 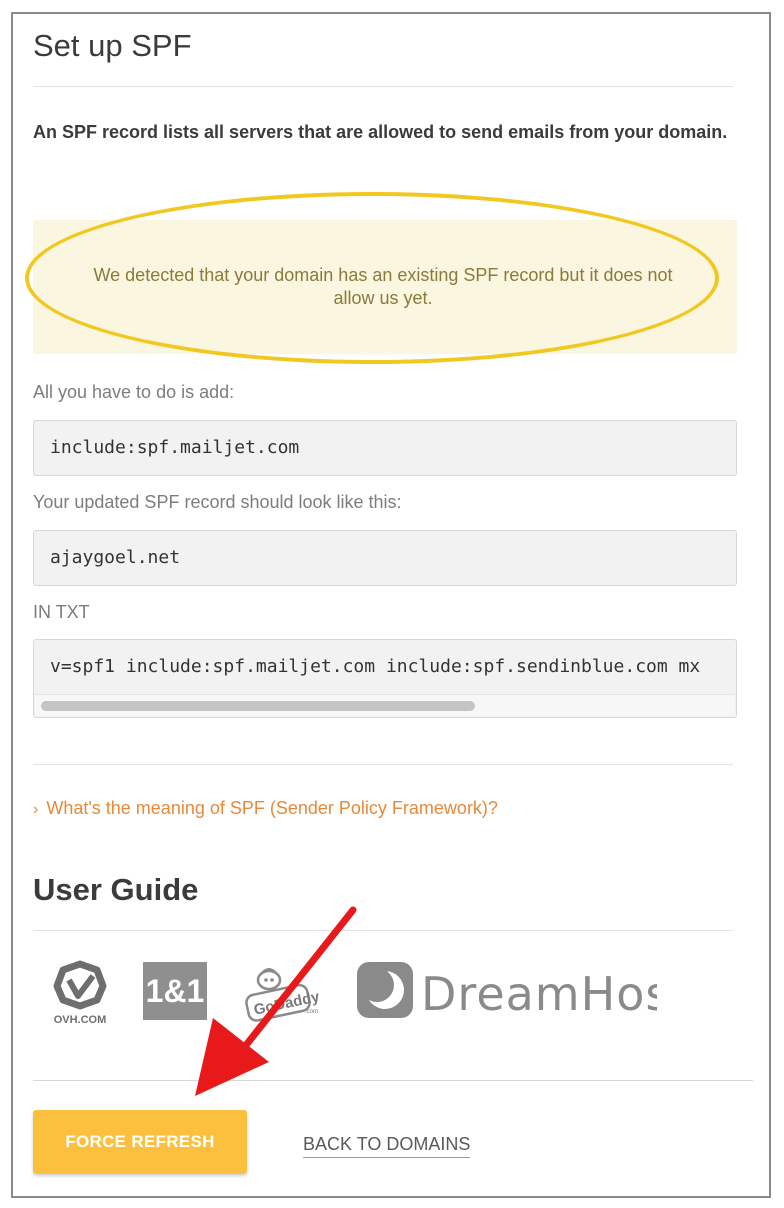 I want to click on ovh-logo: OVH.COM, so click(x=80, y=993).